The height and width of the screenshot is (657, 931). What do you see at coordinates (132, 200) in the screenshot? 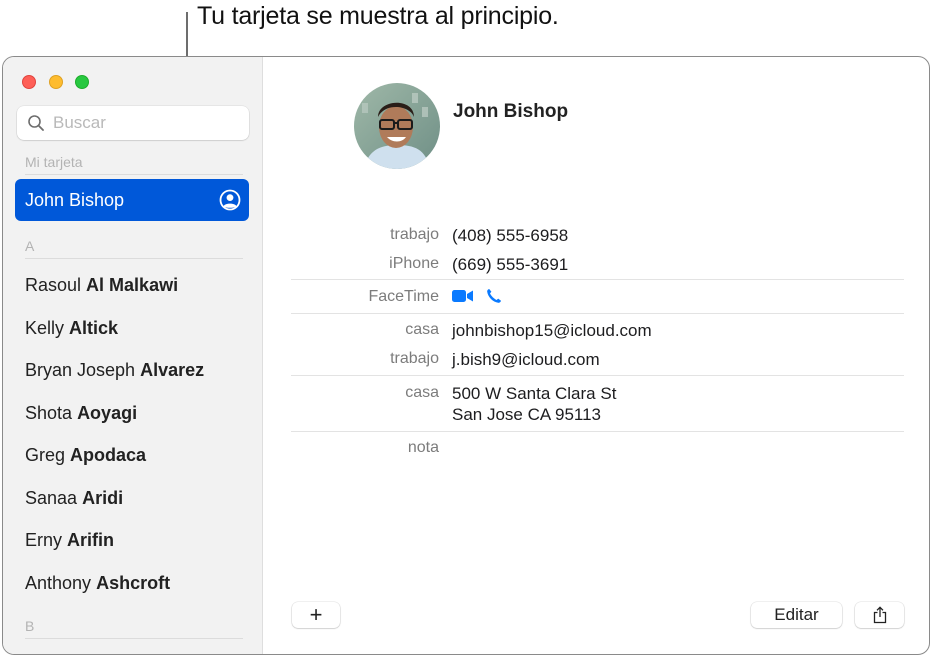
I see `my-card-row: John Bishop` at bounding box center [132, 200].